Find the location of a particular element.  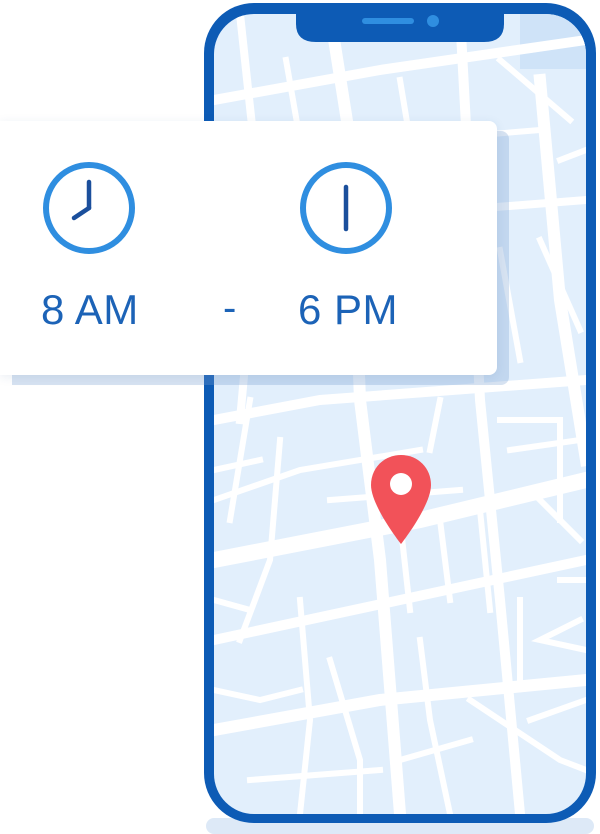

close-time: 6 PM is located at coordinates (348, 309).